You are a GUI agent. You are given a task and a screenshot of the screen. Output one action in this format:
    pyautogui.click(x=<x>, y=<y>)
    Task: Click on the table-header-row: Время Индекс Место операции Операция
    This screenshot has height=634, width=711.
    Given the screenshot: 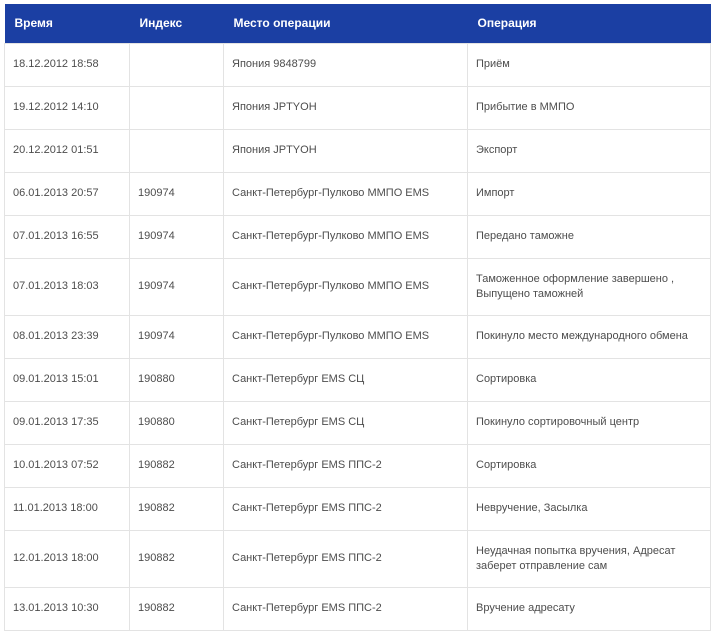 What is the action you would take?
    pyautogui.click(x=357, y=23)
    